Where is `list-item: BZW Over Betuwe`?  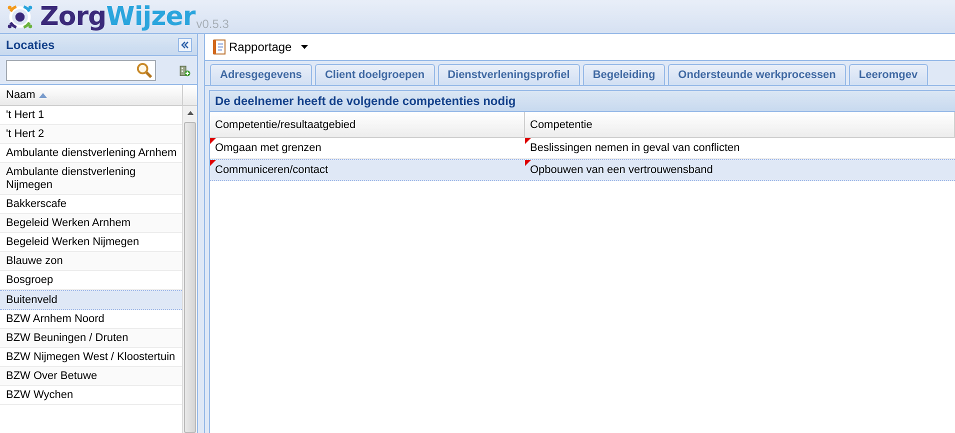 list-item: BZW Over Betuwe is located at coordinates (91, 376).